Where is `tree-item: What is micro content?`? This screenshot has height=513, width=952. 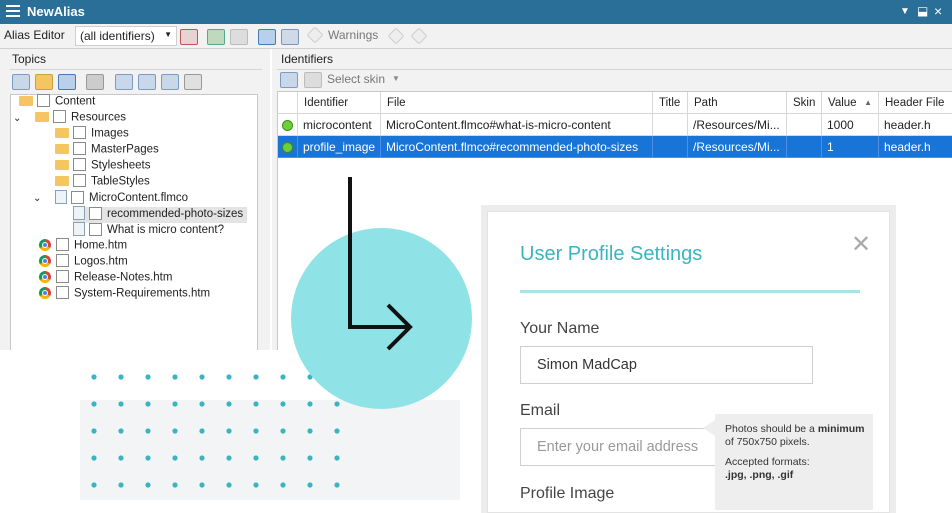 tree-item: What is micro content? is located at coordinates (148, 230).